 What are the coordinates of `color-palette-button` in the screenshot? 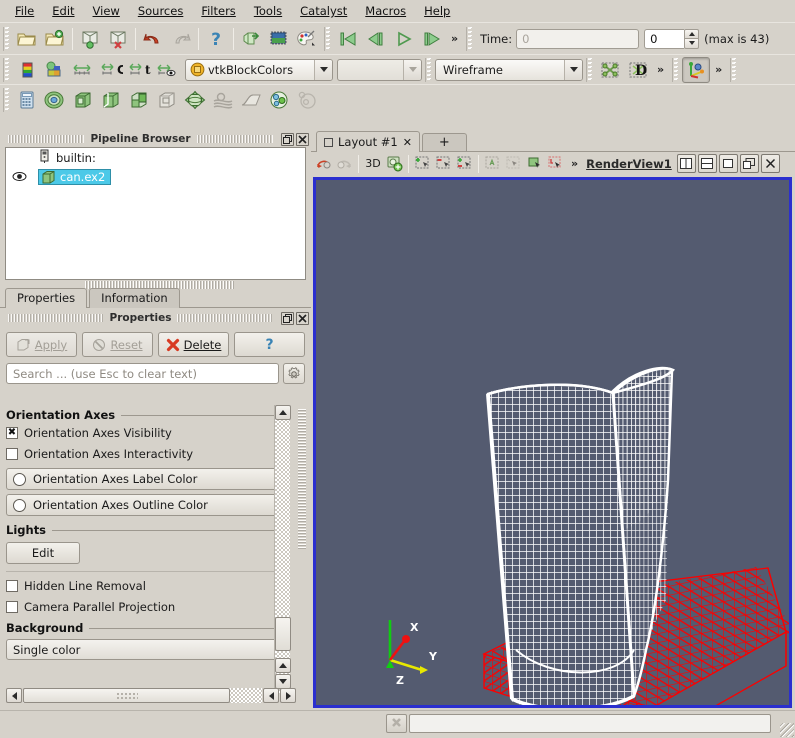 It's located at (307, 39).